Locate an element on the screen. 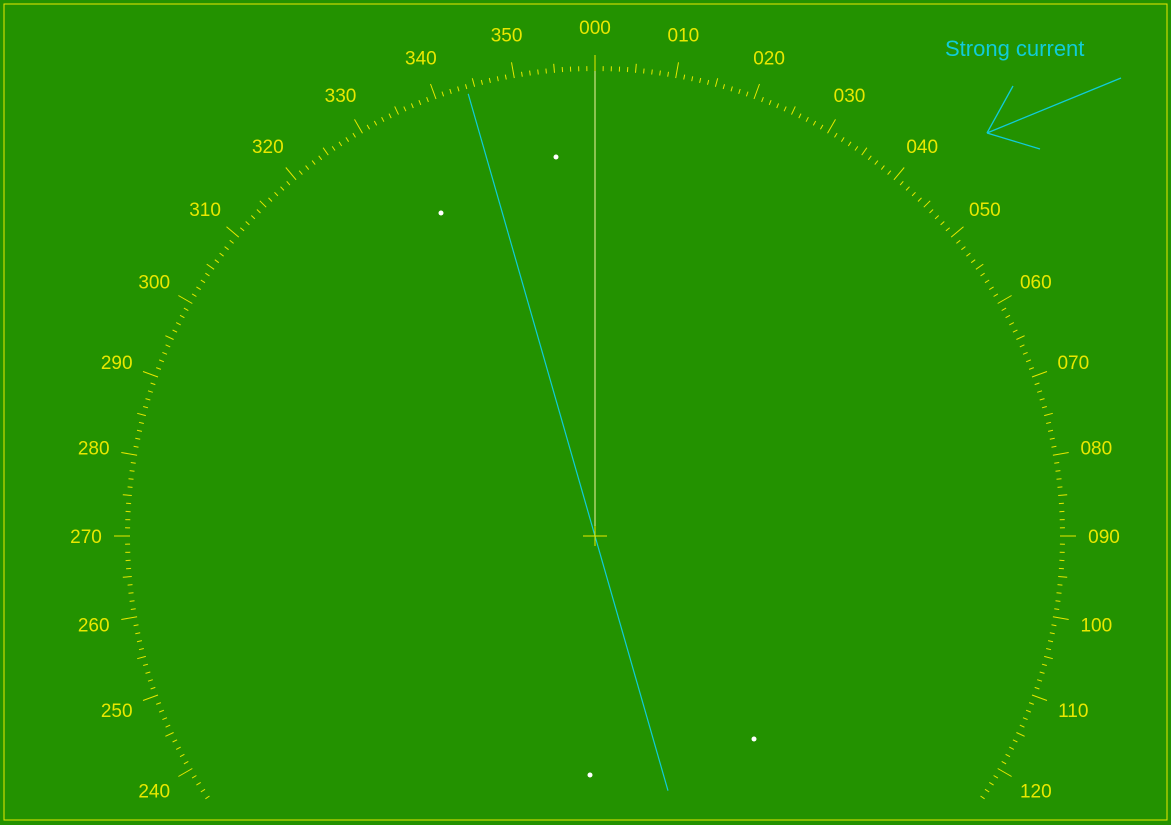 This screenshot has width=1171, height=825. bearing-label-070: 070 is located at coordinates (1073, 363).